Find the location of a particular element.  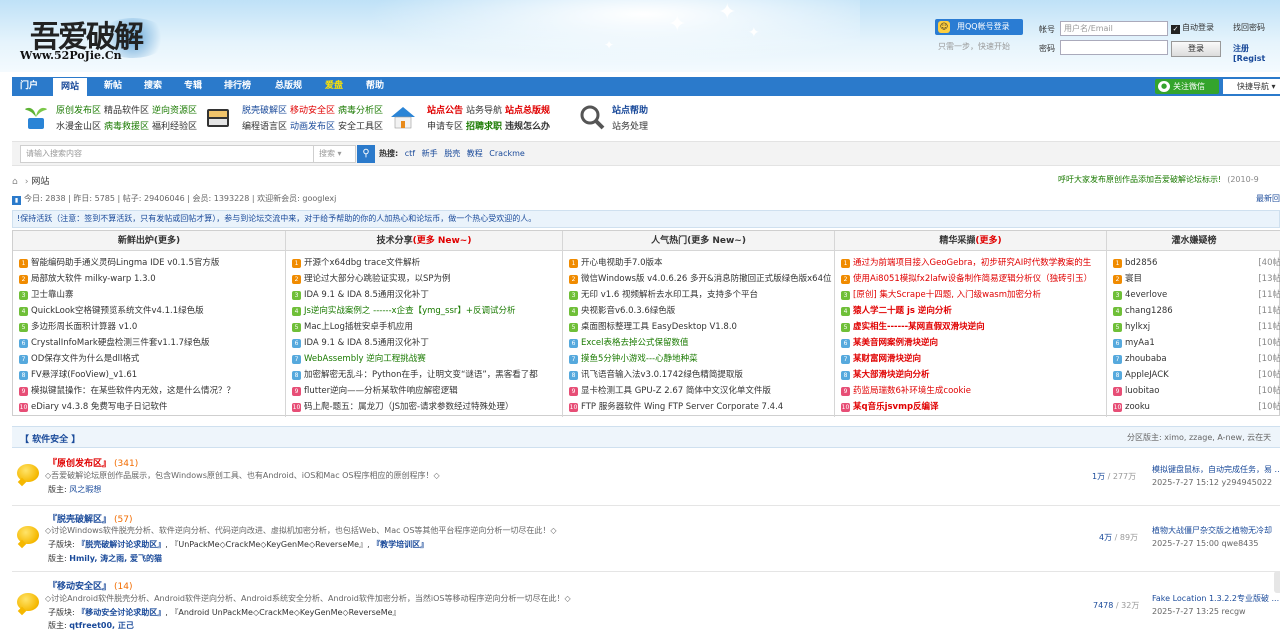

subnav-link: 精品软件区 is located at coordinates (126, 111).